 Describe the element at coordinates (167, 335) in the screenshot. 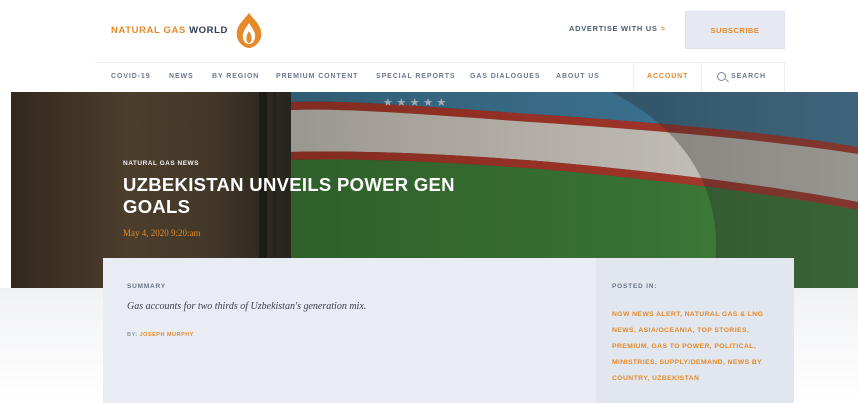

I see `author-link: JOSEPH MURPHY` at that location.